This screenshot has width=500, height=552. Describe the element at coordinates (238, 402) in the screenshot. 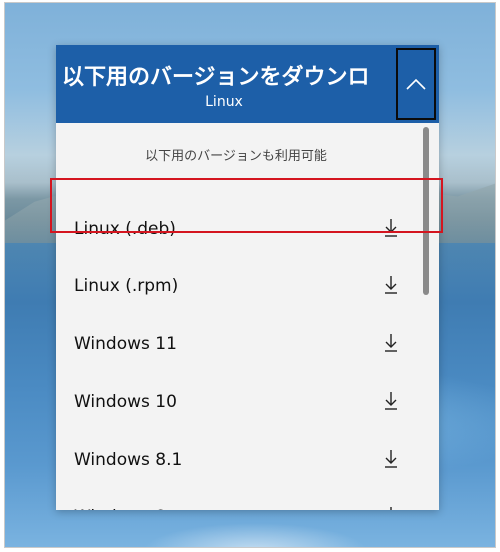

I see `download-item-windows-10: Windows 10` at that location.